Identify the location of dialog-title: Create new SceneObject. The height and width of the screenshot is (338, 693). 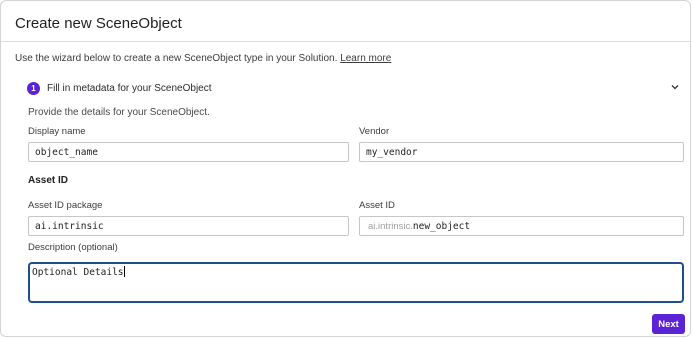
(98, 23).